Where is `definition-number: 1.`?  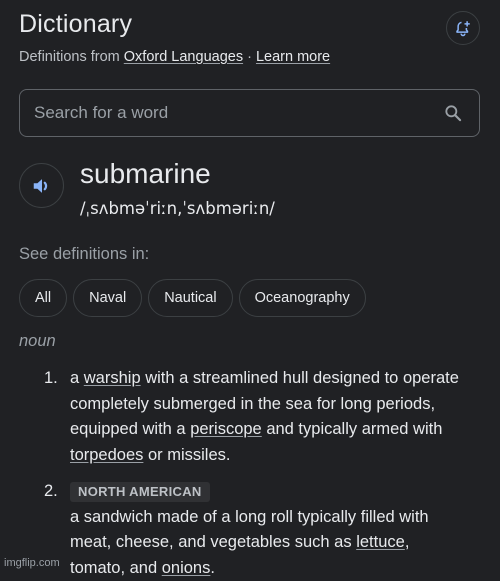 definition-number: 1. is located at coordinates (51, 379).